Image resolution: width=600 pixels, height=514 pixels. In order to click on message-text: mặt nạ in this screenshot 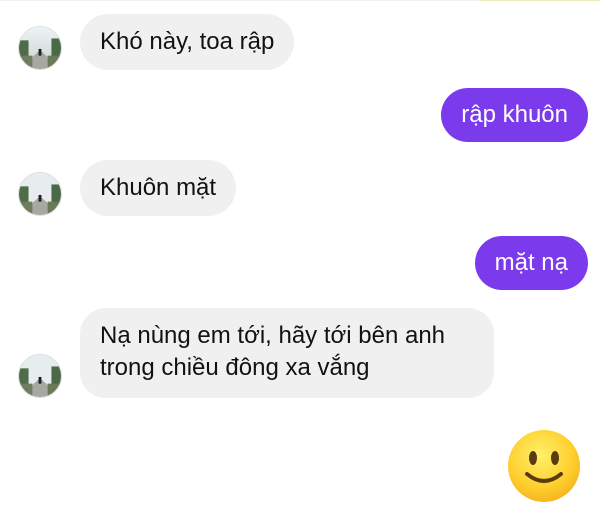, I will do `click(531, 262)`.